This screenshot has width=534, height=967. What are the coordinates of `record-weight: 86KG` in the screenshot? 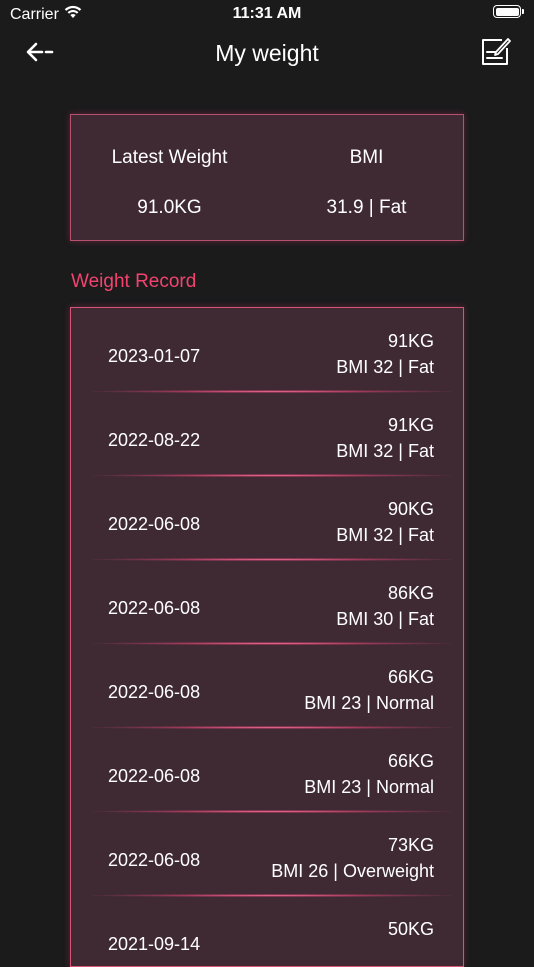 It's located at (410, 593).